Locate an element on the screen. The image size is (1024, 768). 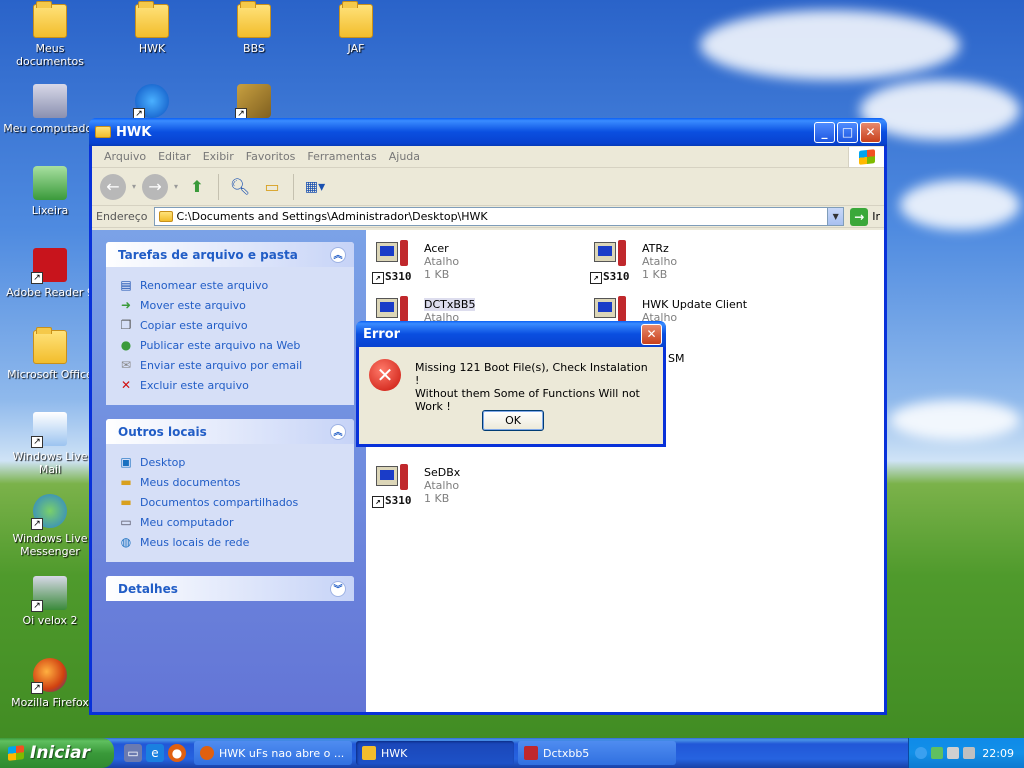
hwk-app-icon: ↗ is located at coordinates (151, 102).